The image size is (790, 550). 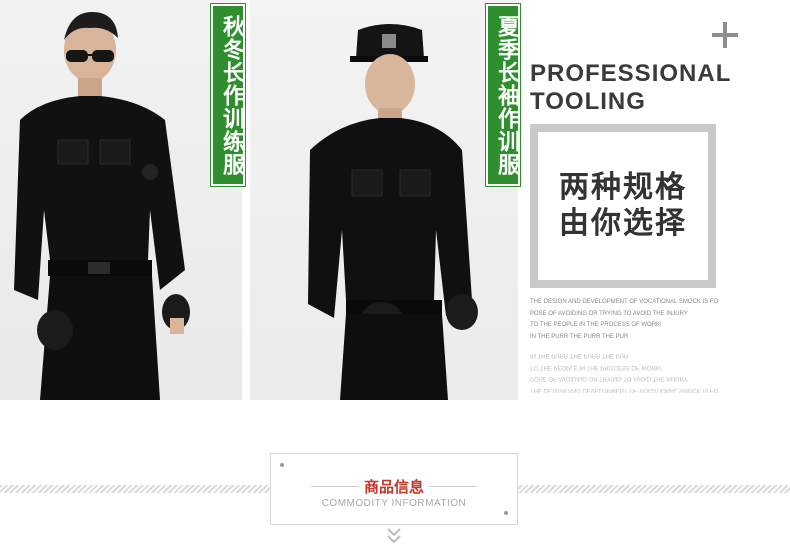 What do you see at coordinates (725, 35) in the screenshot?
I see `plus-icon` at bounding box center [725, 35].